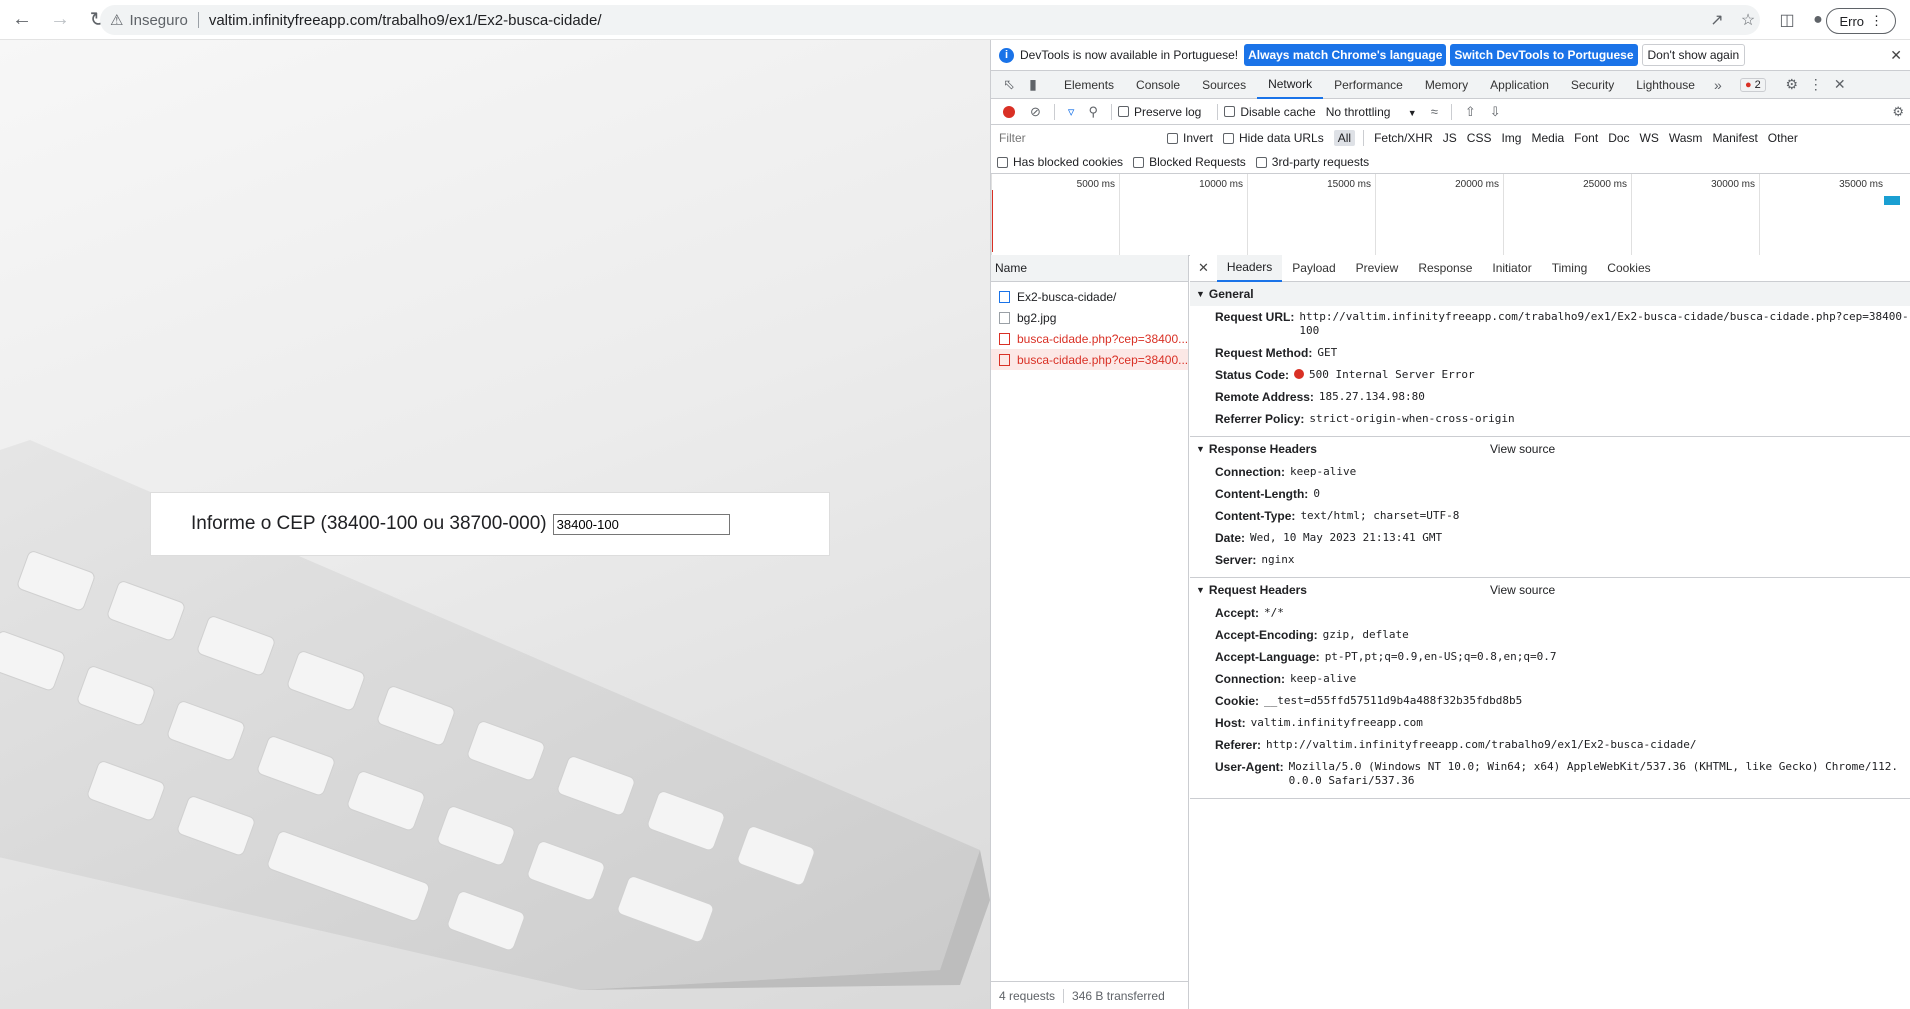 The height and width of the screenshot is (1009, 1910). Describe the element at coordinates (1550, 375) in the screenshot. I see `header-row: Status Code: 500 Internal Server Error` at that location.